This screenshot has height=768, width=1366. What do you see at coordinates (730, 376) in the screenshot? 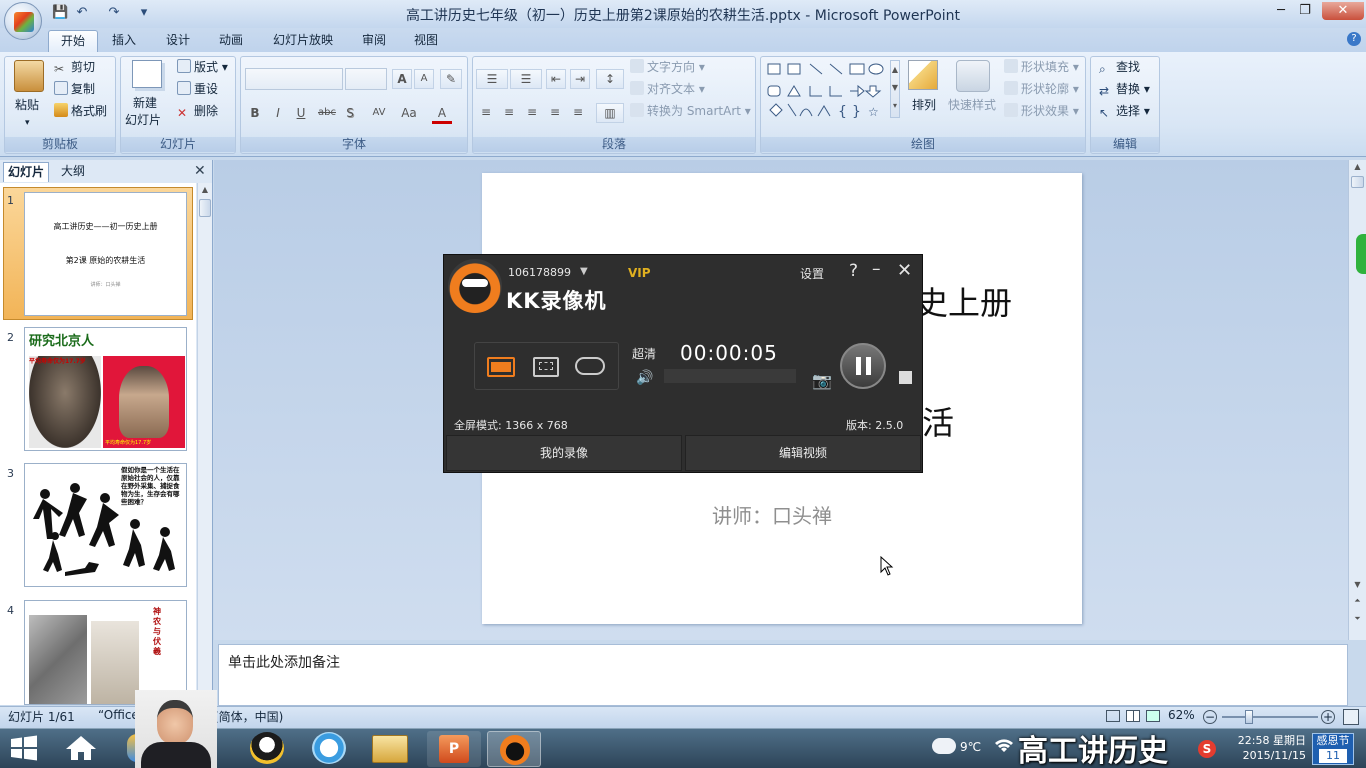
I see `volume-bar` at bounding box center [730, 376].